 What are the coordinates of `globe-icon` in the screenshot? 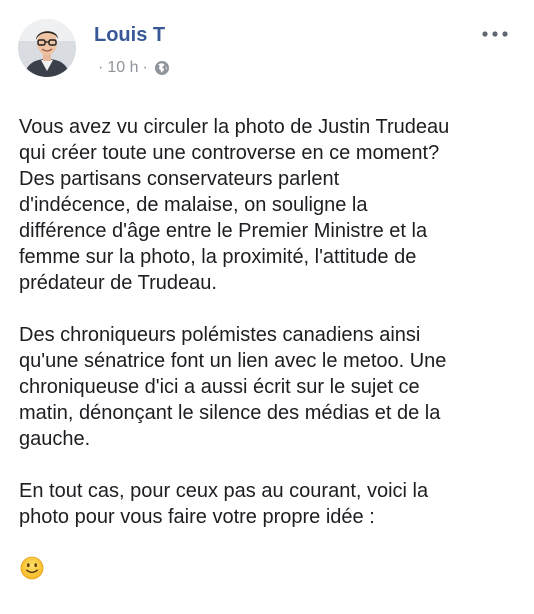 It's located at (162, 68).